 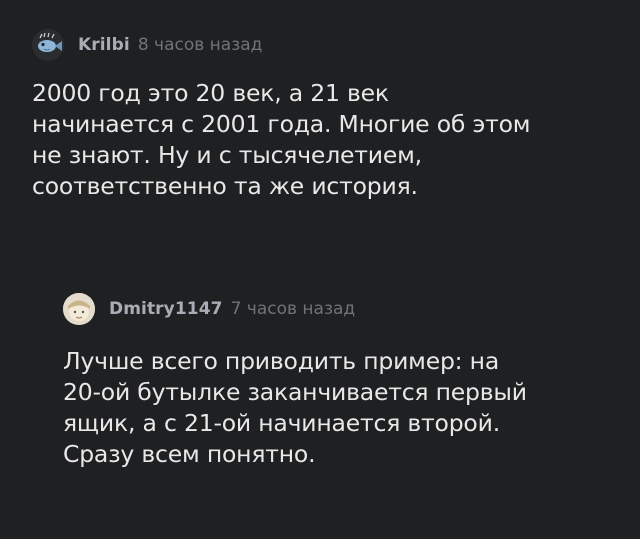 I want to click on fish-avatar-icon, so click(x=48, y=45).